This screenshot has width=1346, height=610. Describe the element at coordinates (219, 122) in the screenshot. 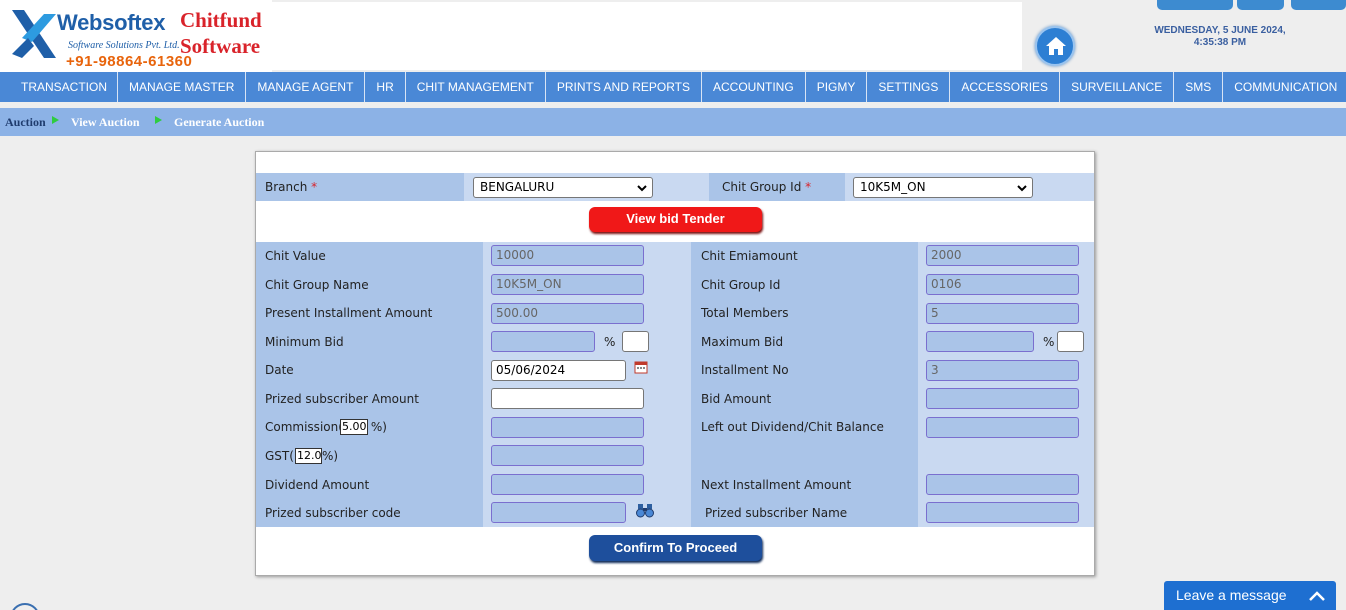

I see `breadcrumb-generate-auction: Generate Auction` at that location.